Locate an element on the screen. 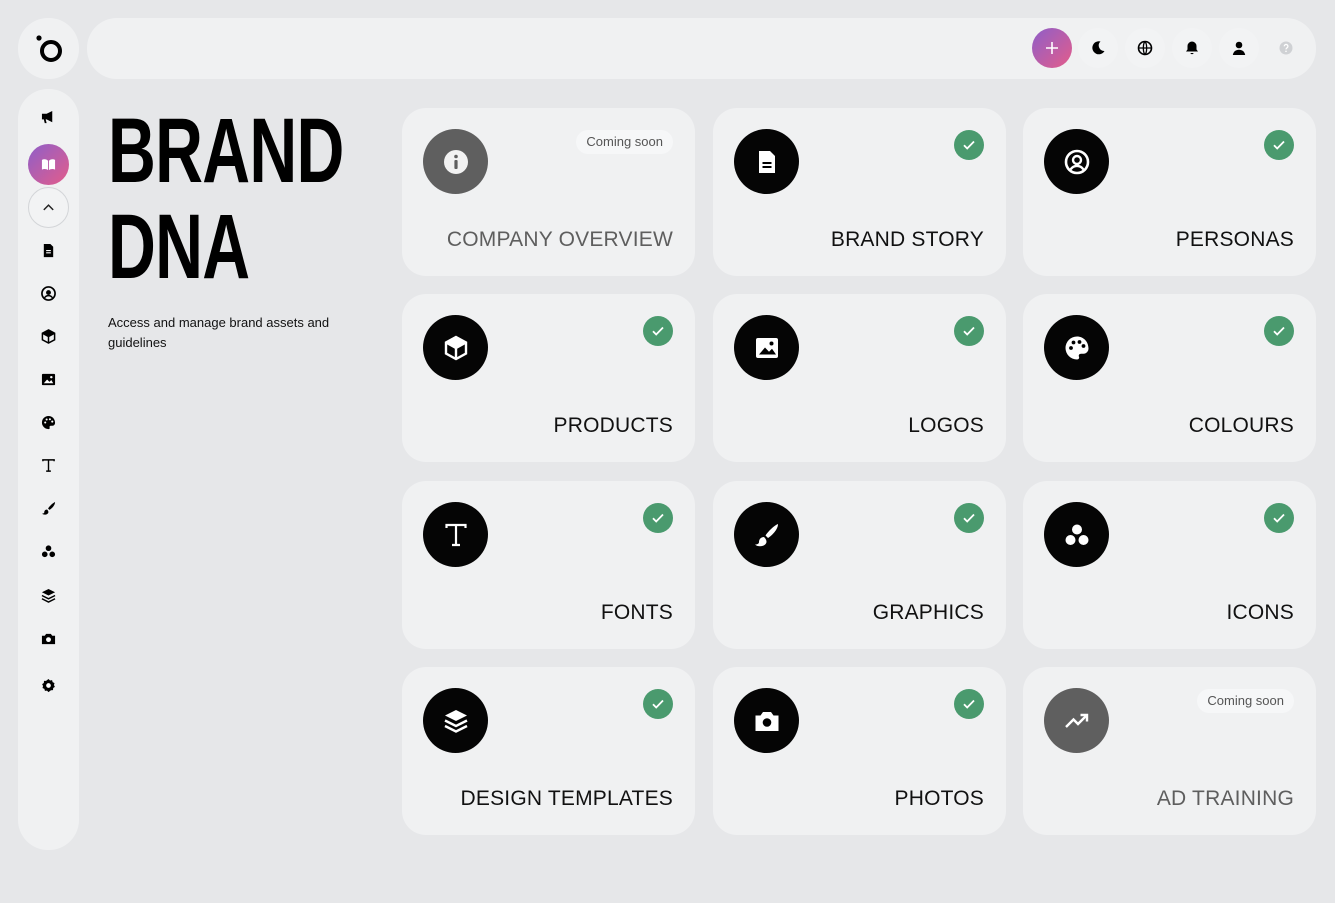 The width and height of the screenshot is (1335, 903). card-ad-training: Coming soon AD TRAINING is located at coordinates (1169, 751).